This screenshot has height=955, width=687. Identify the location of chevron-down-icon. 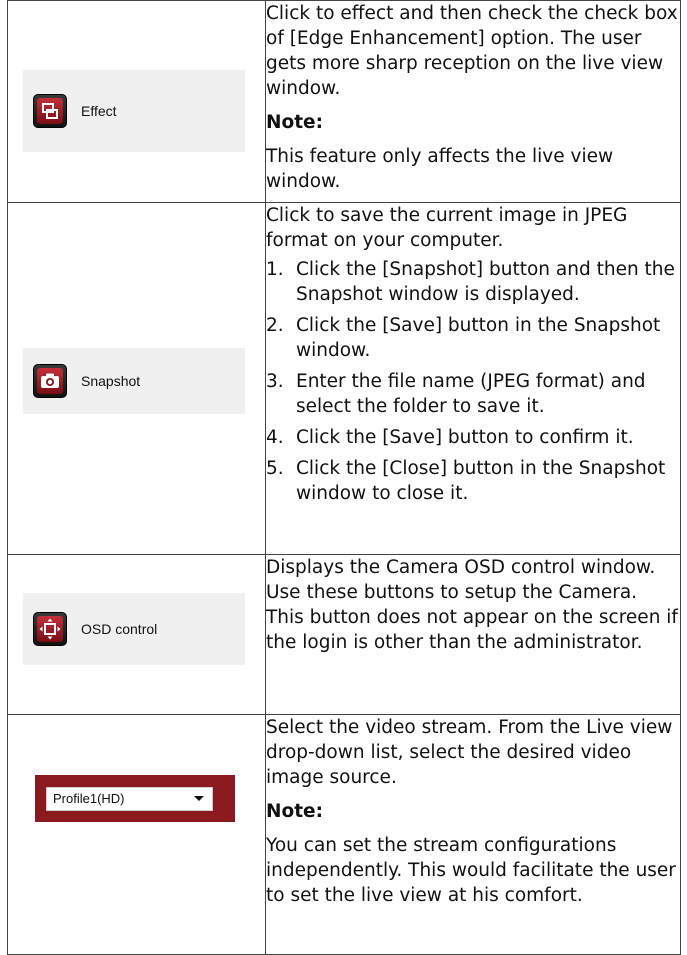
(199, 798).